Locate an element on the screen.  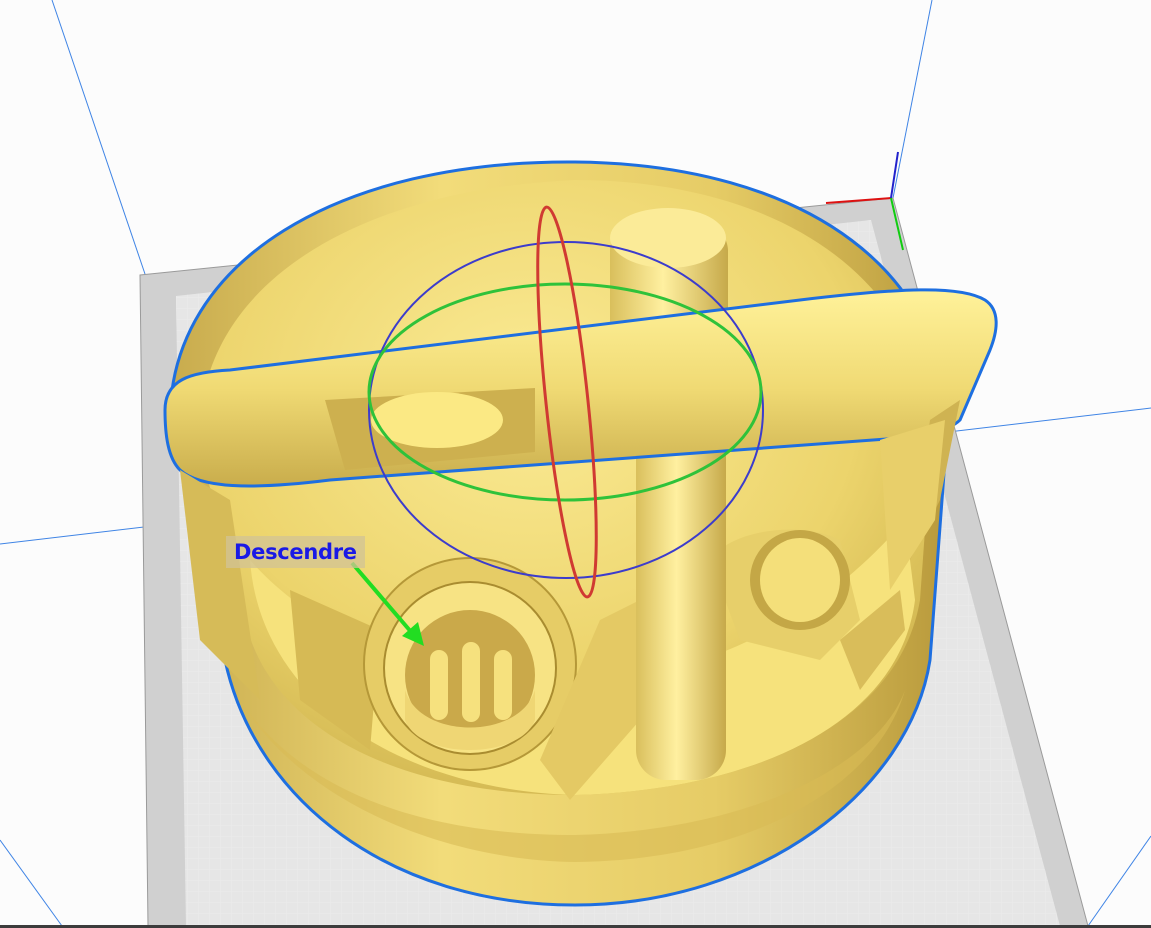
round-socket is located at coordinates (470, 664).